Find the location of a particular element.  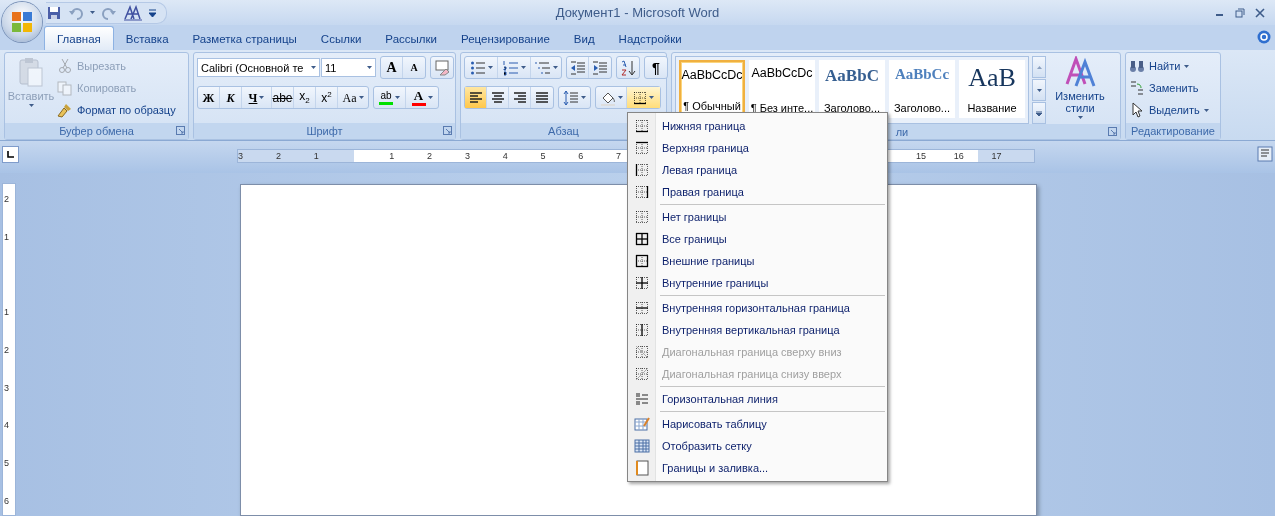

ruler-number: 15 is located at coordinates (921, 156).